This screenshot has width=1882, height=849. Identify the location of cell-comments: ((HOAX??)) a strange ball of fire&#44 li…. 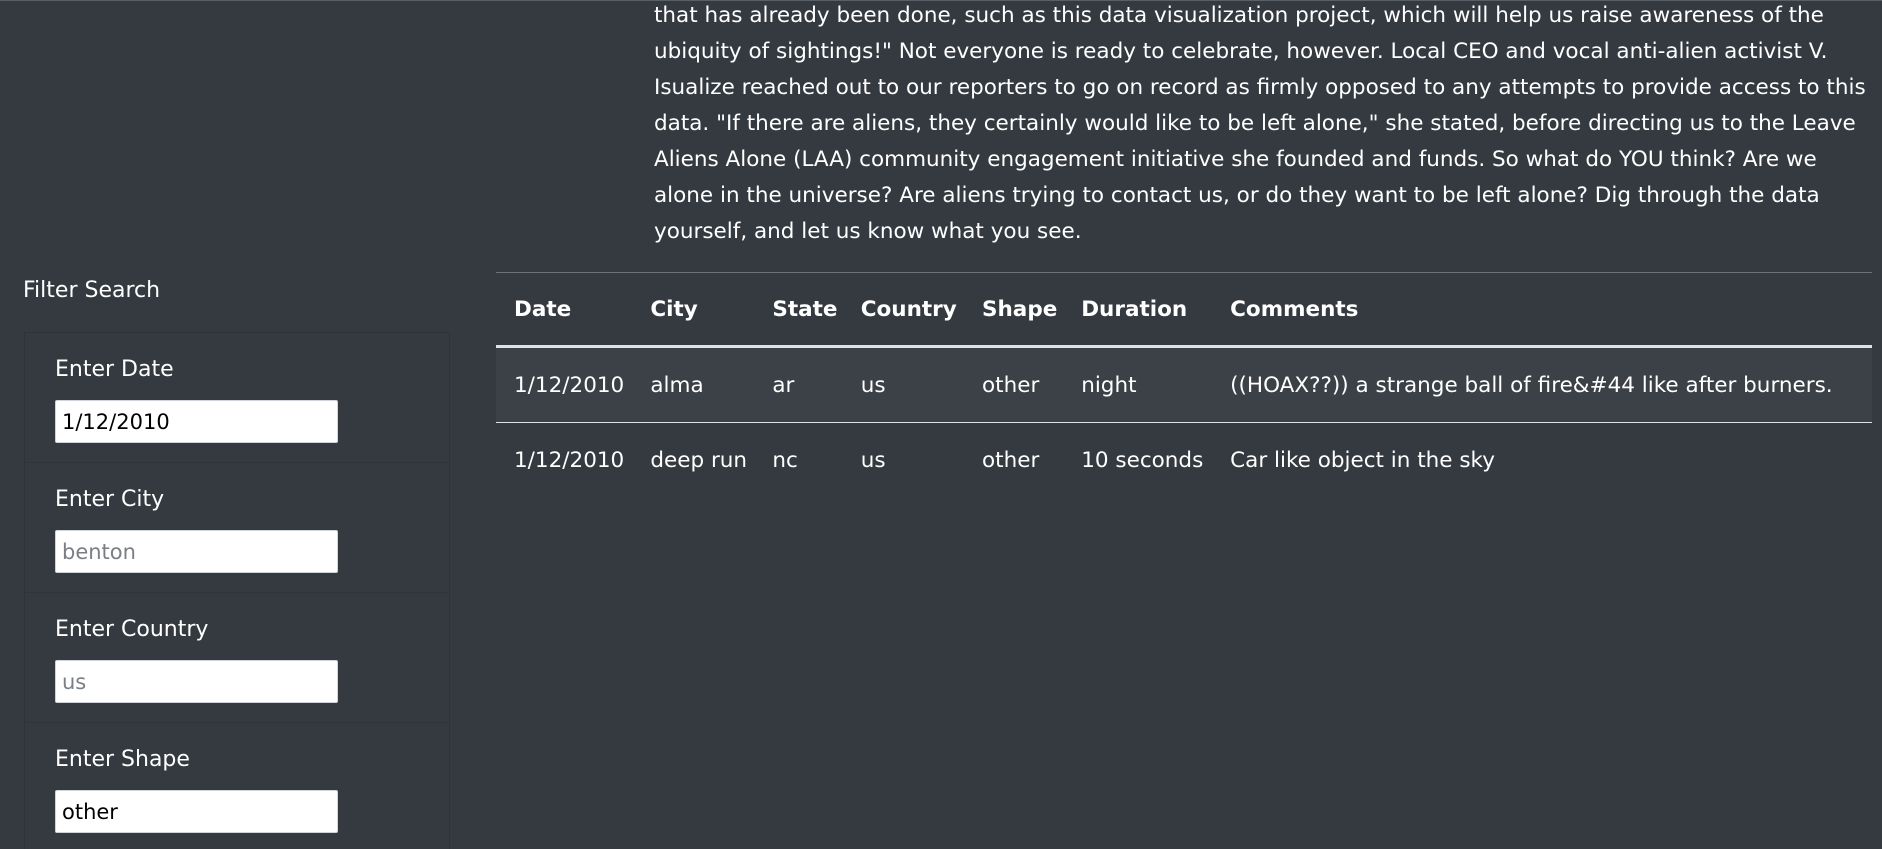
(1531, 385).